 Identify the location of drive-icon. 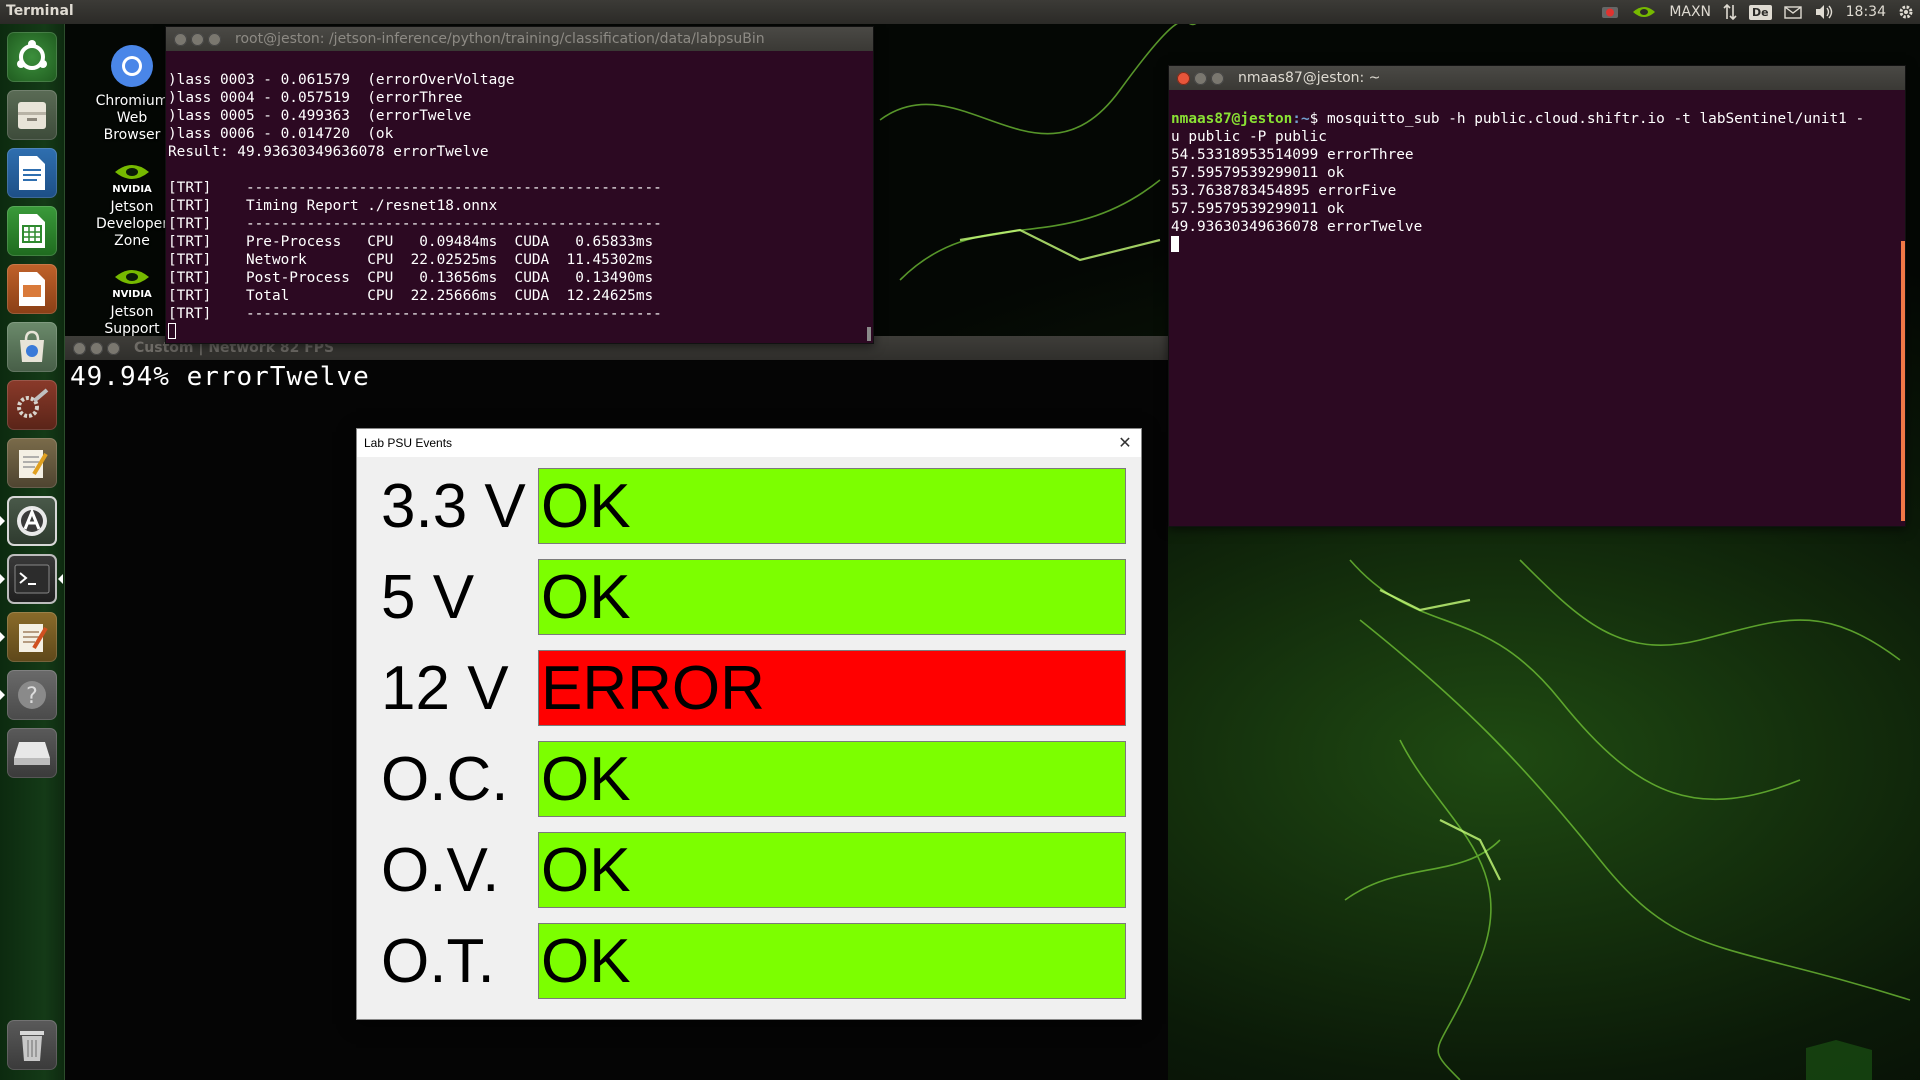
(32, 753).